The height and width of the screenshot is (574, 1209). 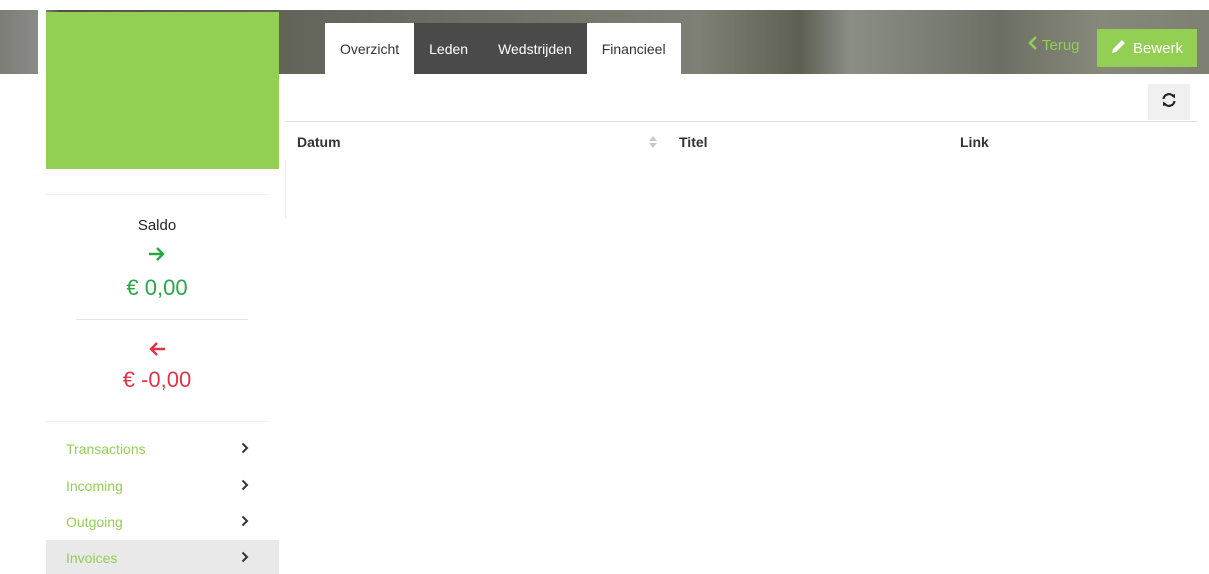 I want to click on menu-item-incoming: Incoming, so click(x=162, y=486).